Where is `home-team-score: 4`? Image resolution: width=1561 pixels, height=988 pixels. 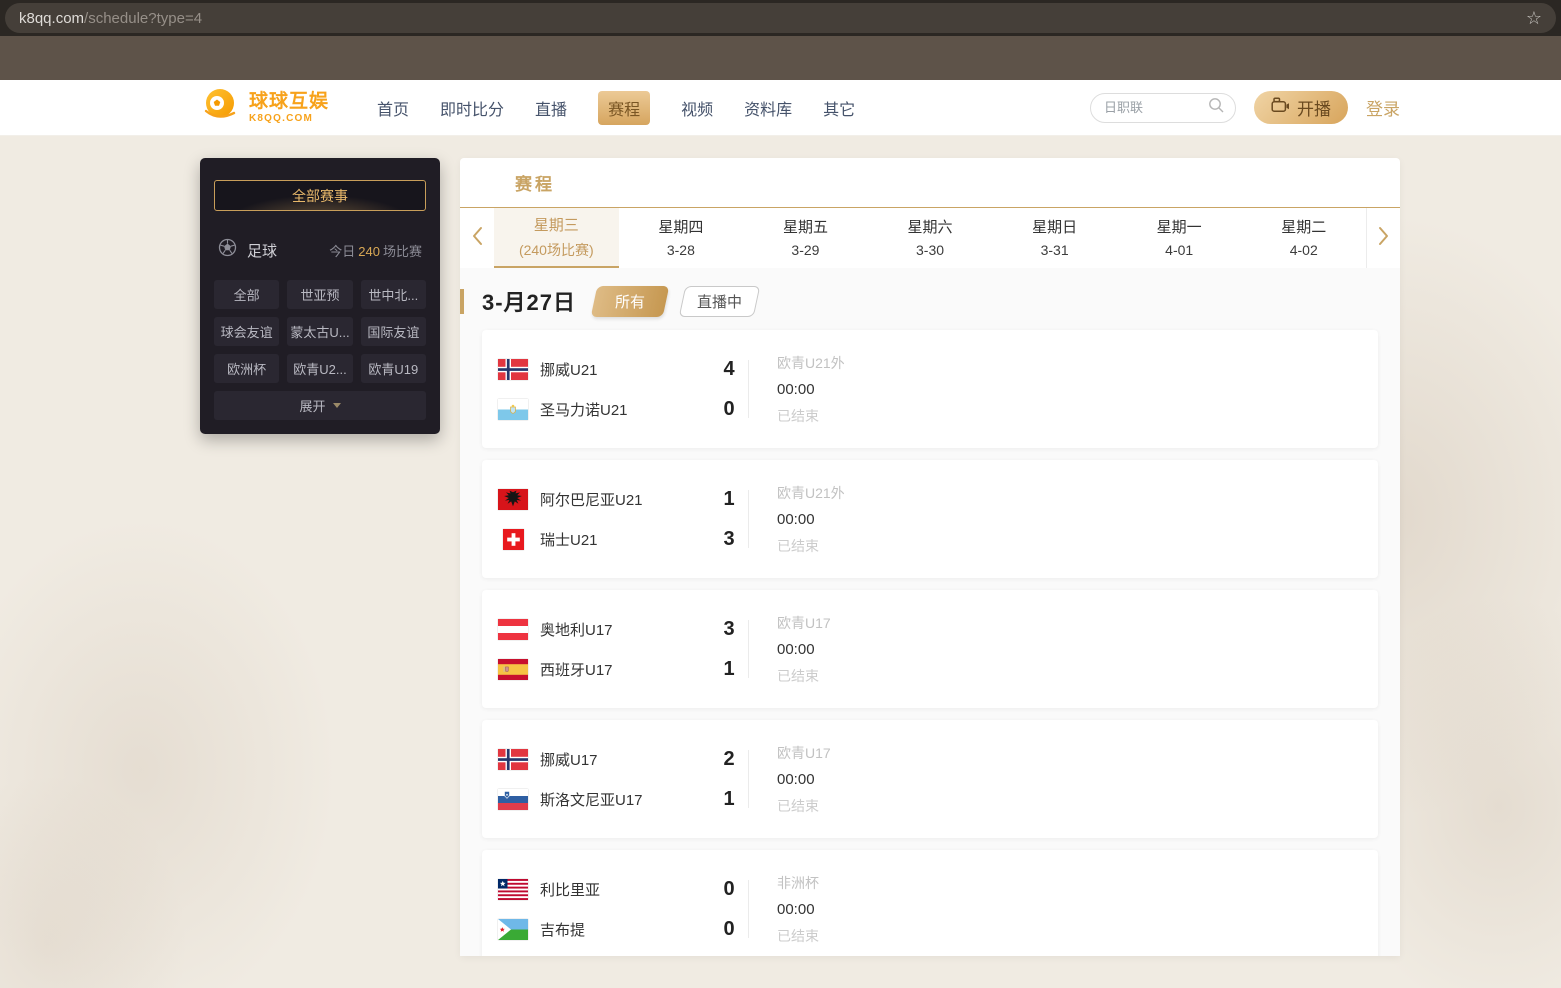 home-team-score: 4 is located at coordinates (729, 368).